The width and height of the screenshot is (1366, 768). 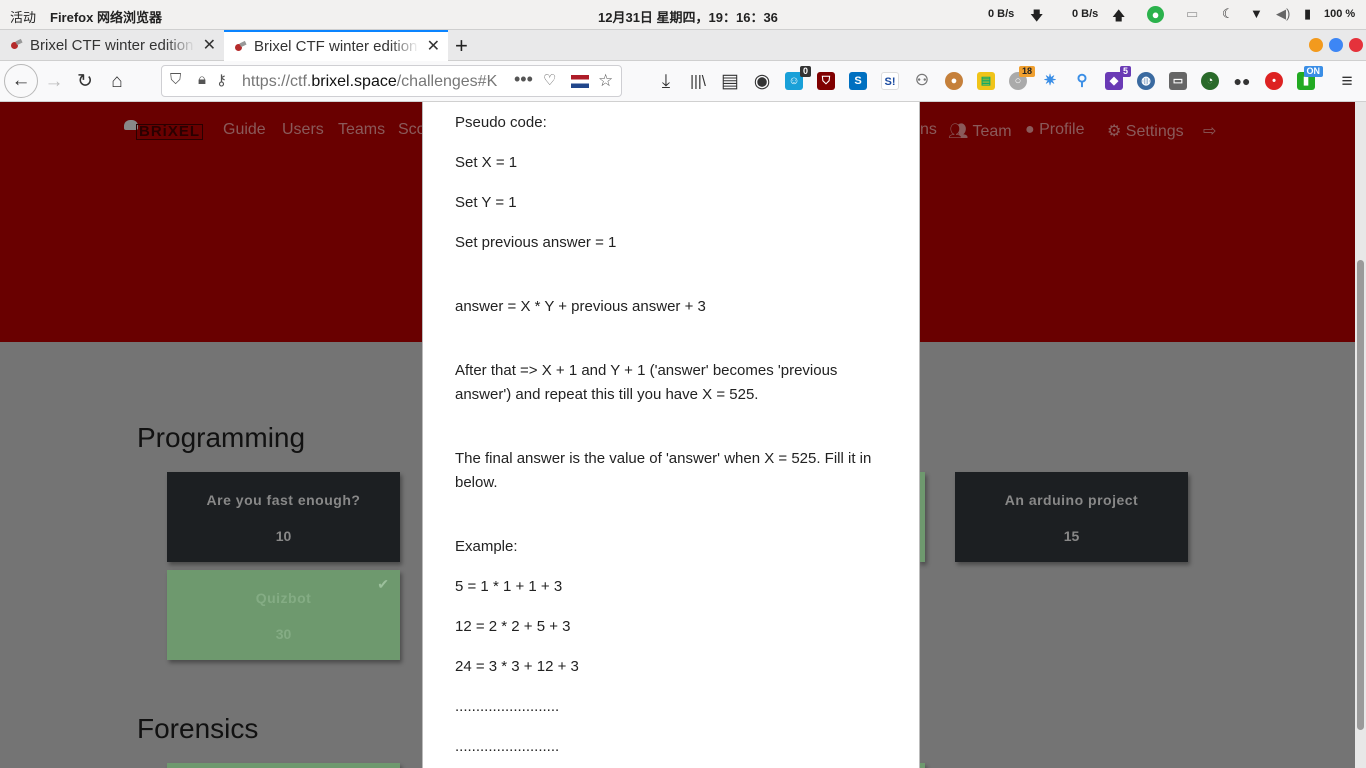 I want to click on modal-line: answer = X * Y + previous answer + 3, so click(x=580, y=306).